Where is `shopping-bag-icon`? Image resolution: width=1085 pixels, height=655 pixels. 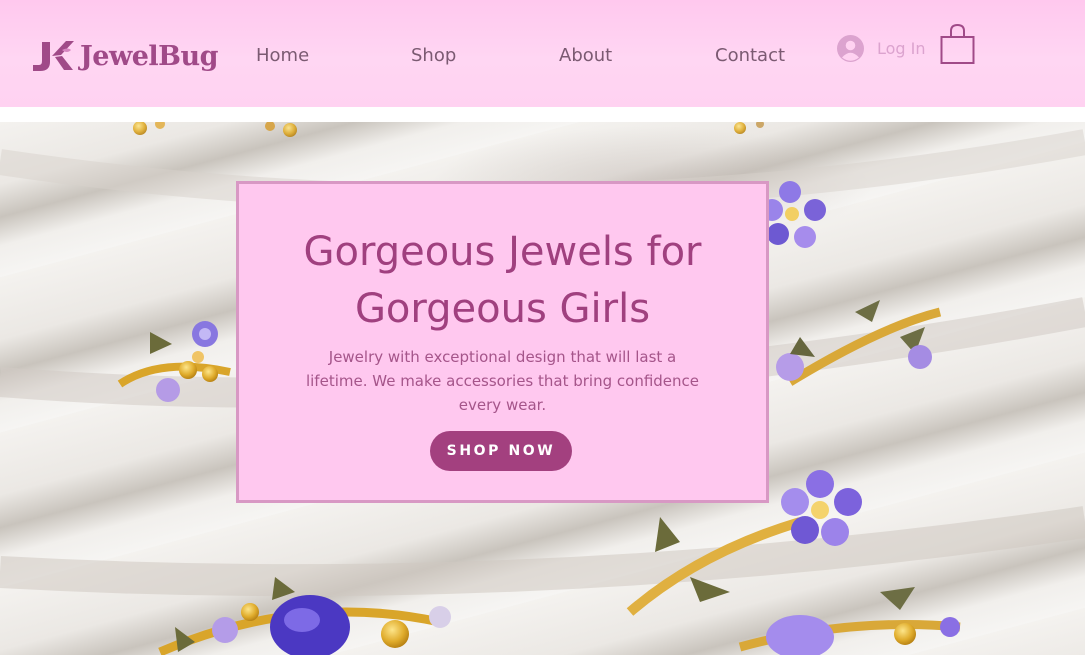
shopping-bag-icon is located at coordinates (957, 43).